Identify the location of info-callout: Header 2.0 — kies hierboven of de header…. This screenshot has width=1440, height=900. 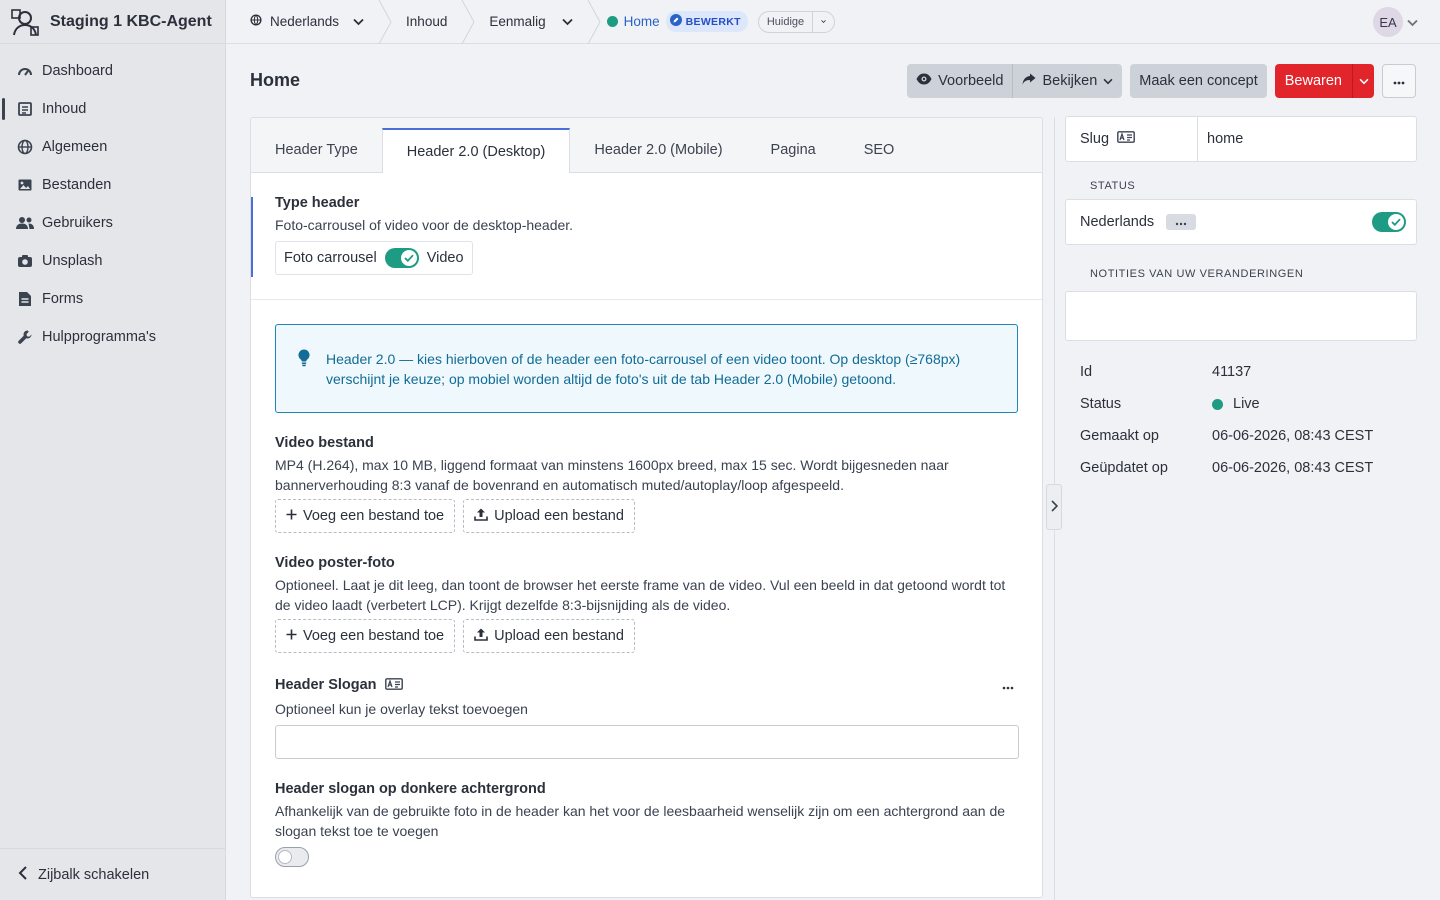
(646, 368).